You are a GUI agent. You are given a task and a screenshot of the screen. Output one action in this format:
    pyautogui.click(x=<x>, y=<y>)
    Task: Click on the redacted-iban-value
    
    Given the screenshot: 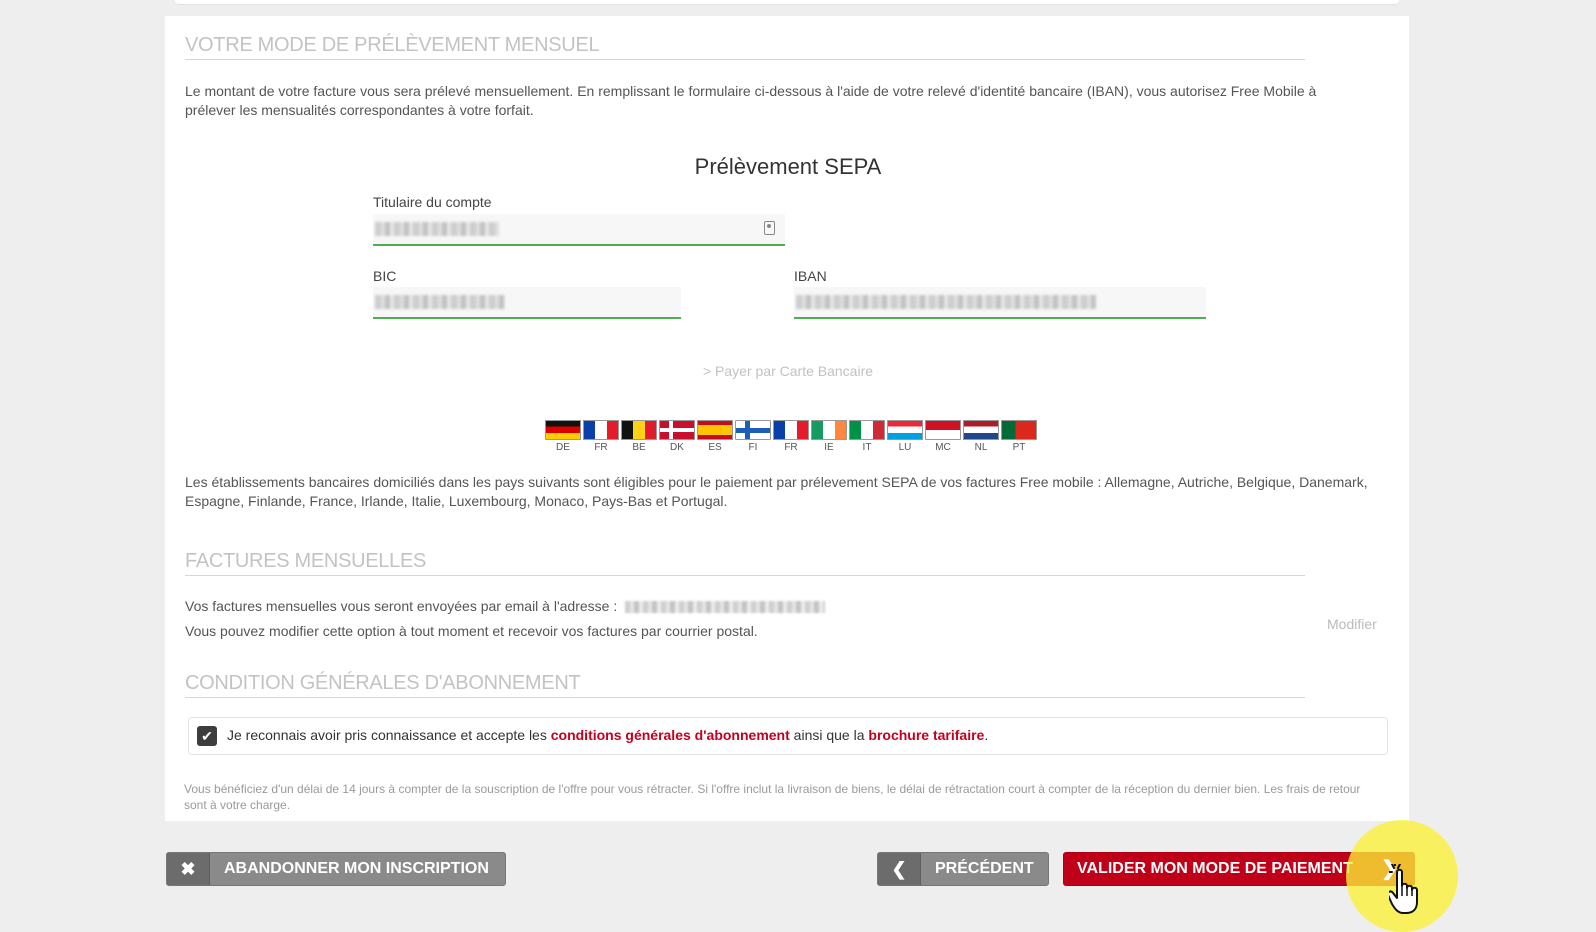 What is the action you would take?
    pyautogui.click(x=946, y=302)
    